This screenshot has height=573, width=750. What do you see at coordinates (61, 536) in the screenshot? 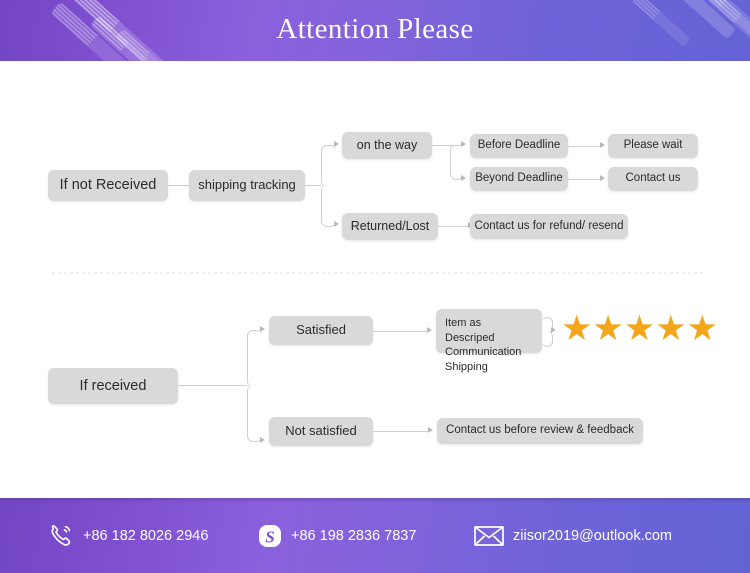
I see `phone-ringing-icon` at bounding box center [61, 536].